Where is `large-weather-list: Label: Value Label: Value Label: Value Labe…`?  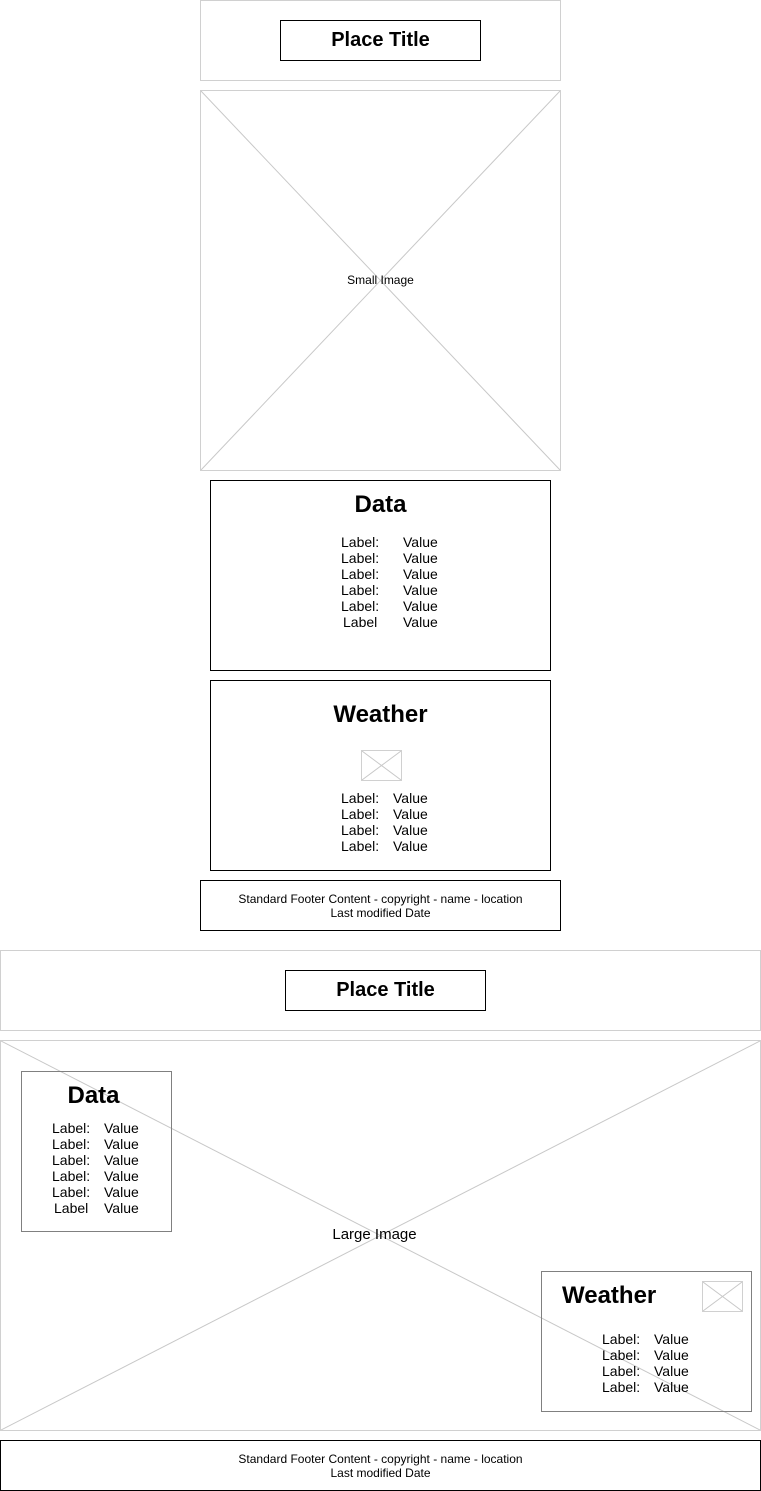
large-weather-list: Label: Value Label: Value Label: Value Labe… is located at coordinates (645, 1363).